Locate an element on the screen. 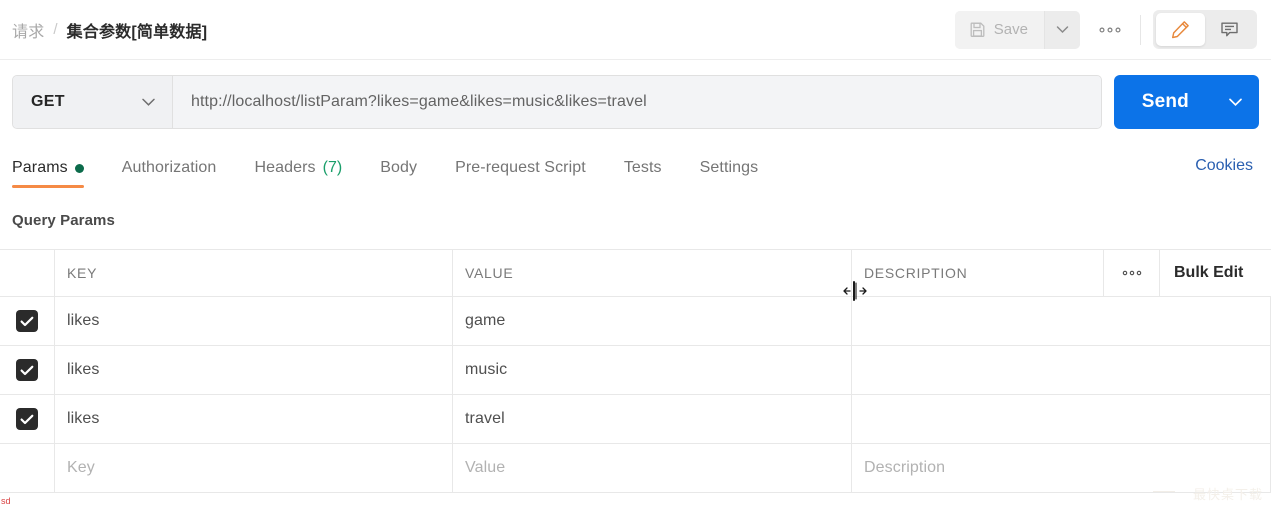 This screenshot has width=1271, height=510. request-more-options-button is located at coordinates (1110, 30).